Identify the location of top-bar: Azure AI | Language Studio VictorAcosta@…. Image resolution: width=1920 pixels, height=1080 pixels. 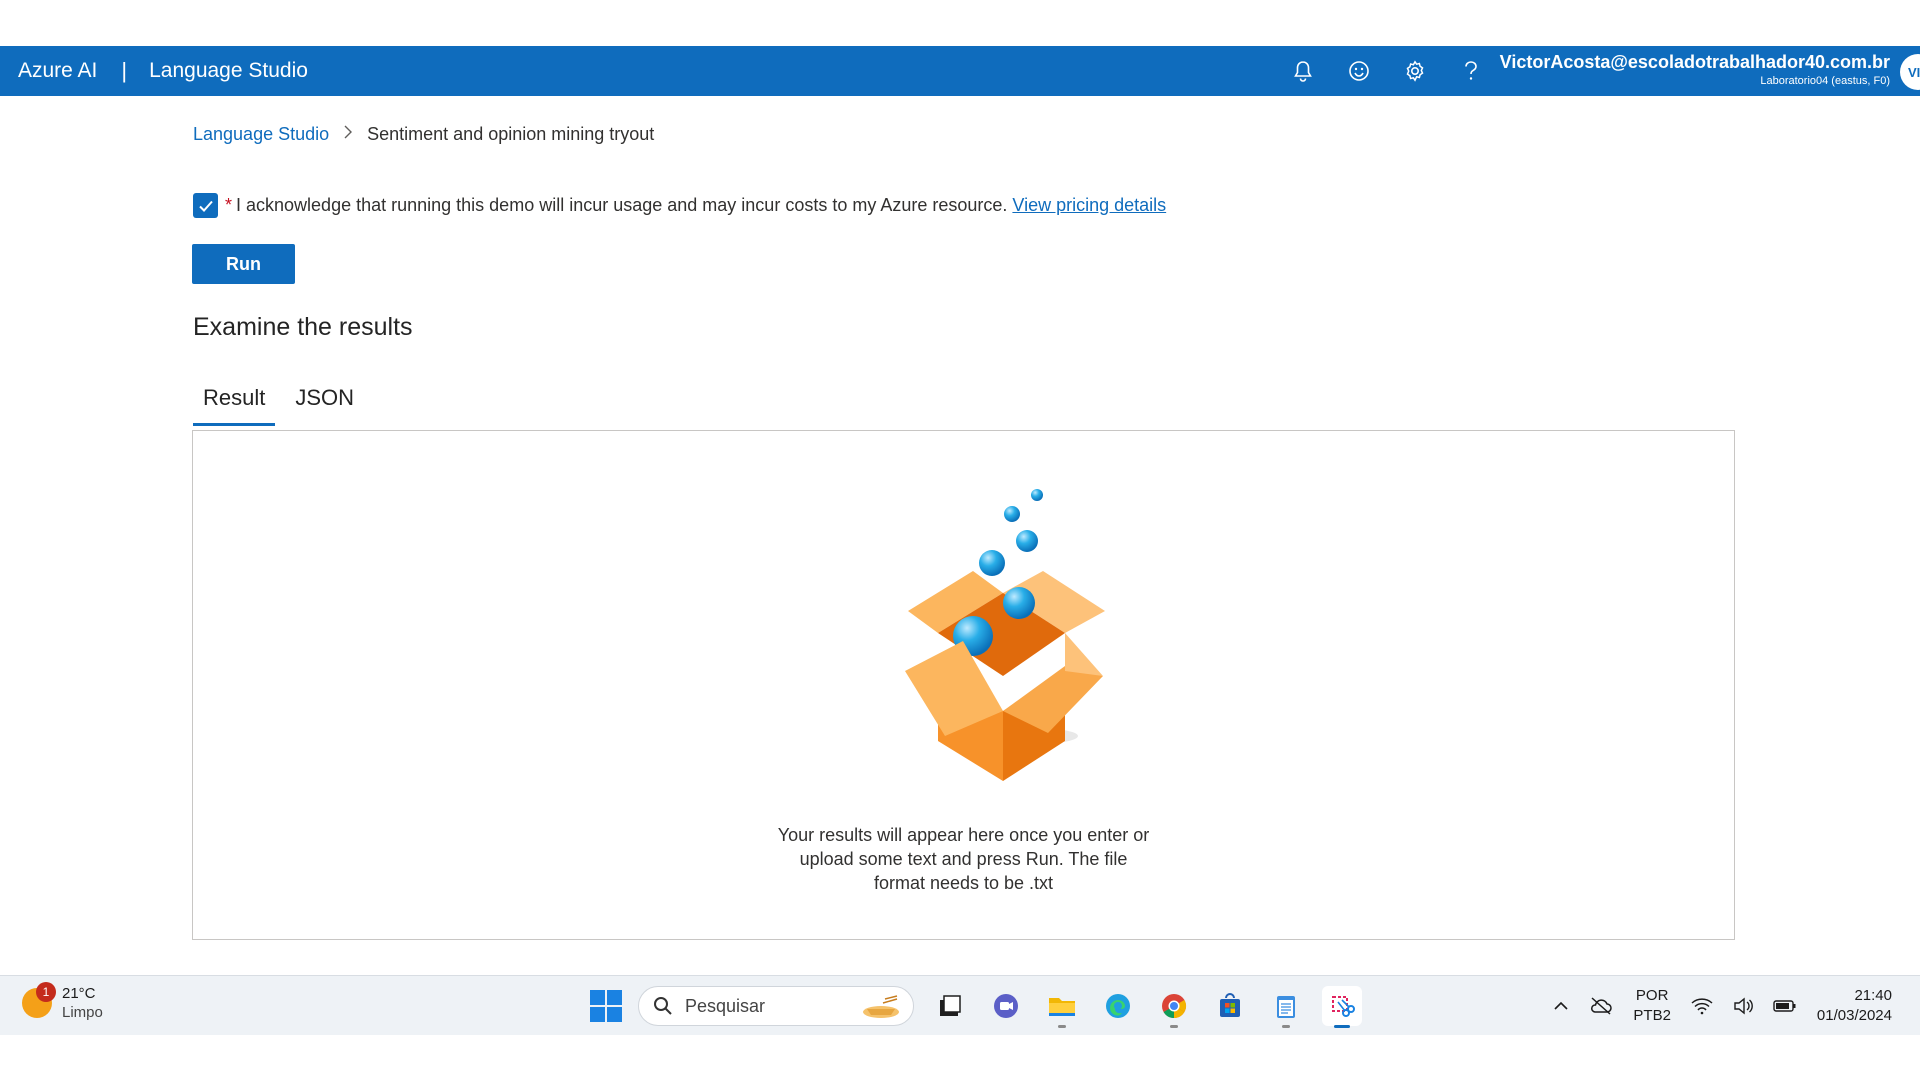
(960, 71).